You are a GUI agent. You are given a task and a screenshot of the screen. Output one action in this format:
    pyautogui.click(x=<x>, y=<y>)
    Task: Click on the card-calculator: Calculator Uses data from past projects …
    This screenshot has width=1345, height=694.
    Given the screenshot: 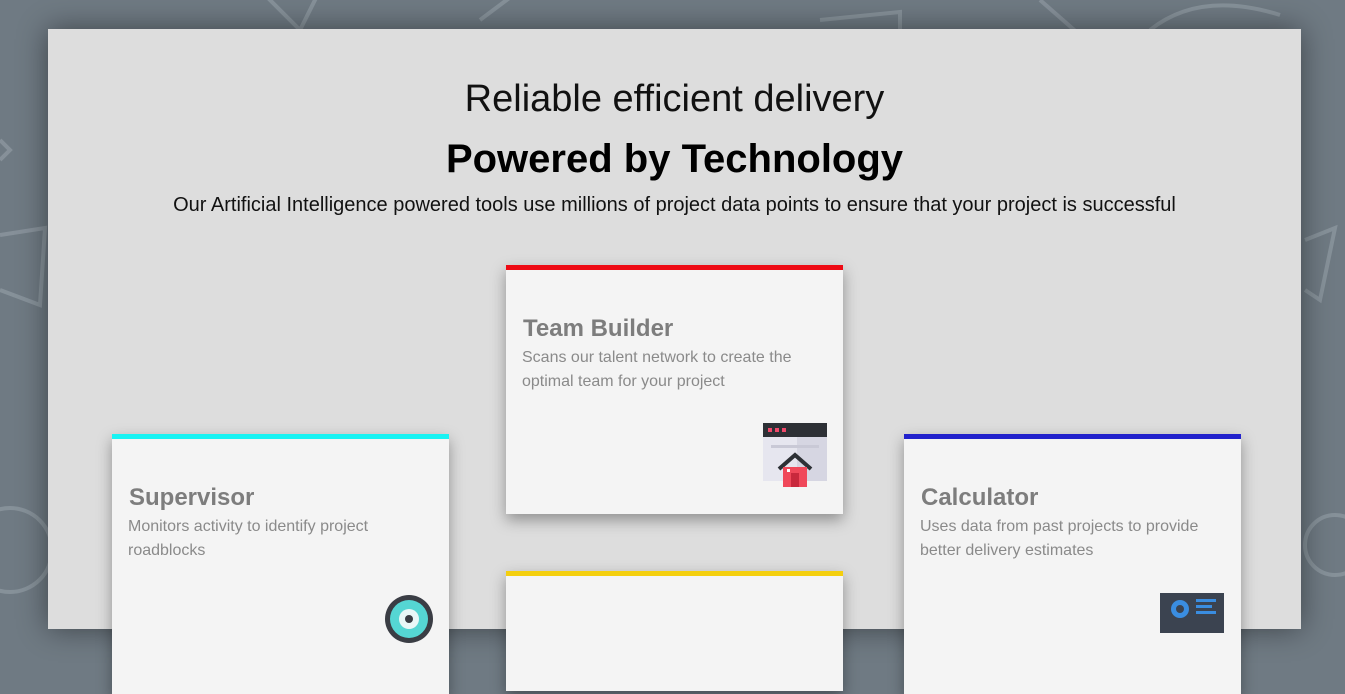 What is the action you would take?
    pyautogui.click(x=1072, y=564)
    